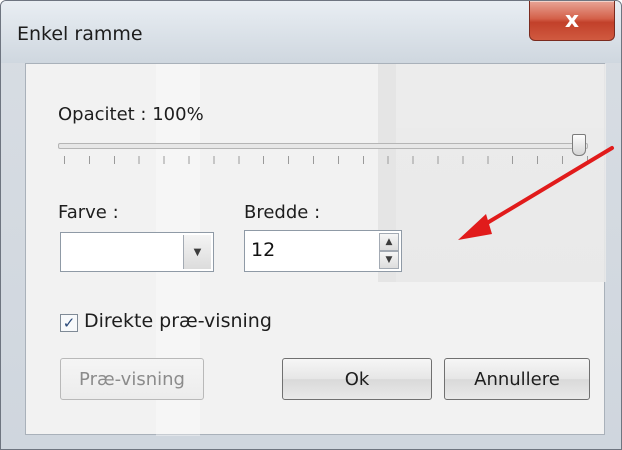 The width and height of the screenshot is (622, 450). I want to click on opacity-slider-track, so click(323, 146).